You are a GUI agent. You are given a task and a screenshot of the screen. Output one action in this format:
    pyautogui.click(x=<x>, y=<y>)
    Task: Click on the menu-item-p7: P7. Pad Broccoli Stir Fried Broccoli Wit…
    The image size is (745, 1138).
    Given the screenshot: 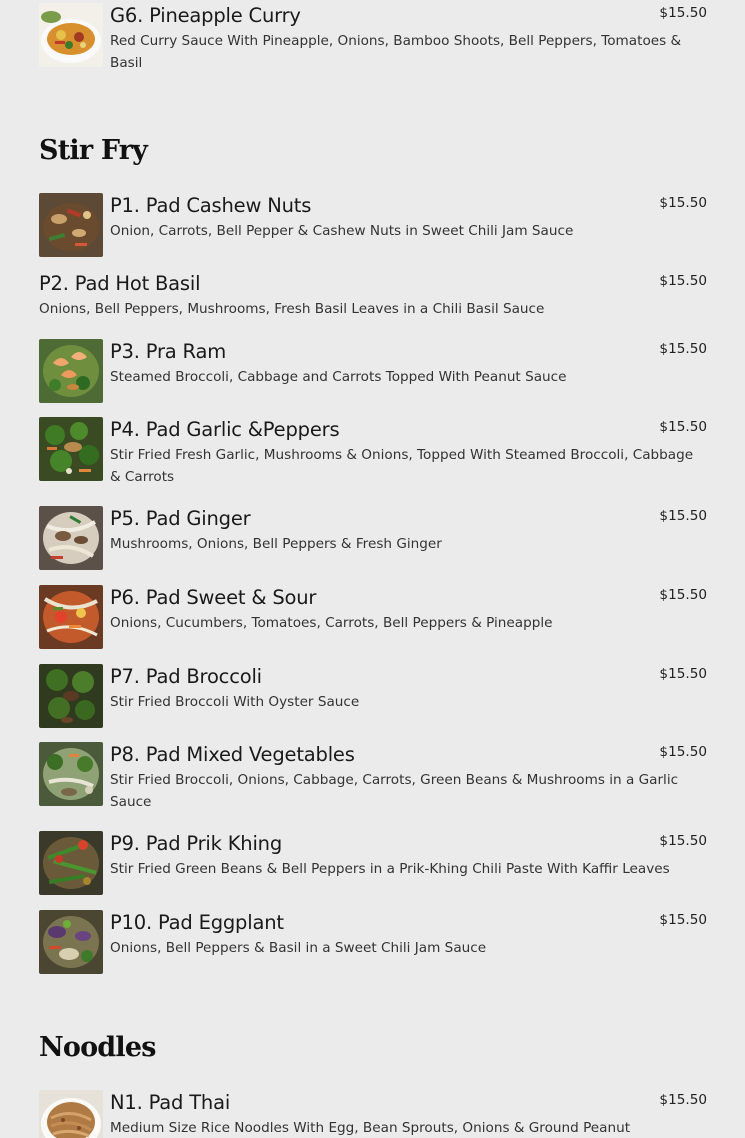 What is the action you would take?
    pyautogui.click(x=373, y=696)
    